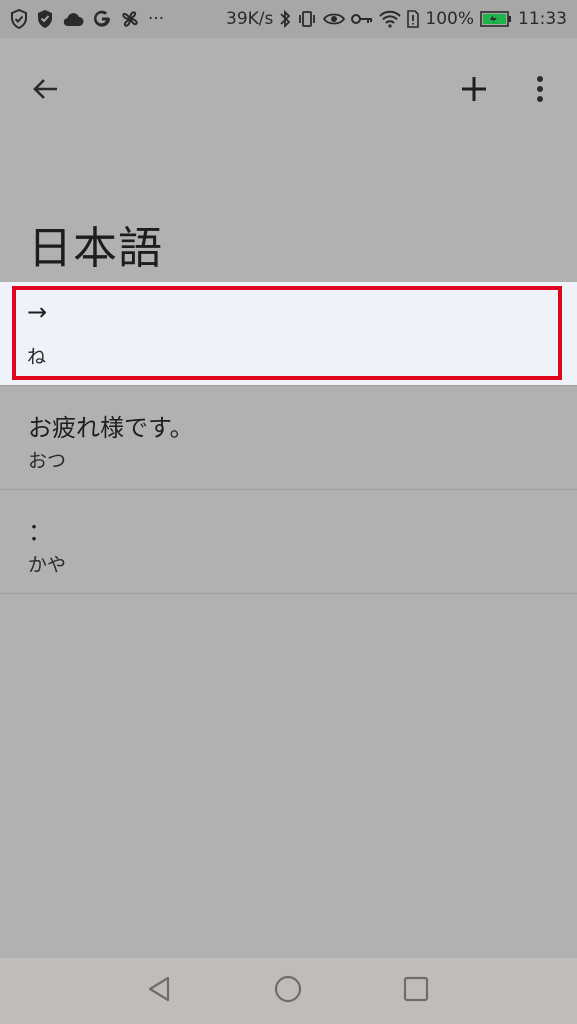 The width and height of the screenshot is (577, 1024). What do you see at coordinates (47, 565) in the screenshot?
I see `entry-reading: かや` at bounding box center [47, 565].